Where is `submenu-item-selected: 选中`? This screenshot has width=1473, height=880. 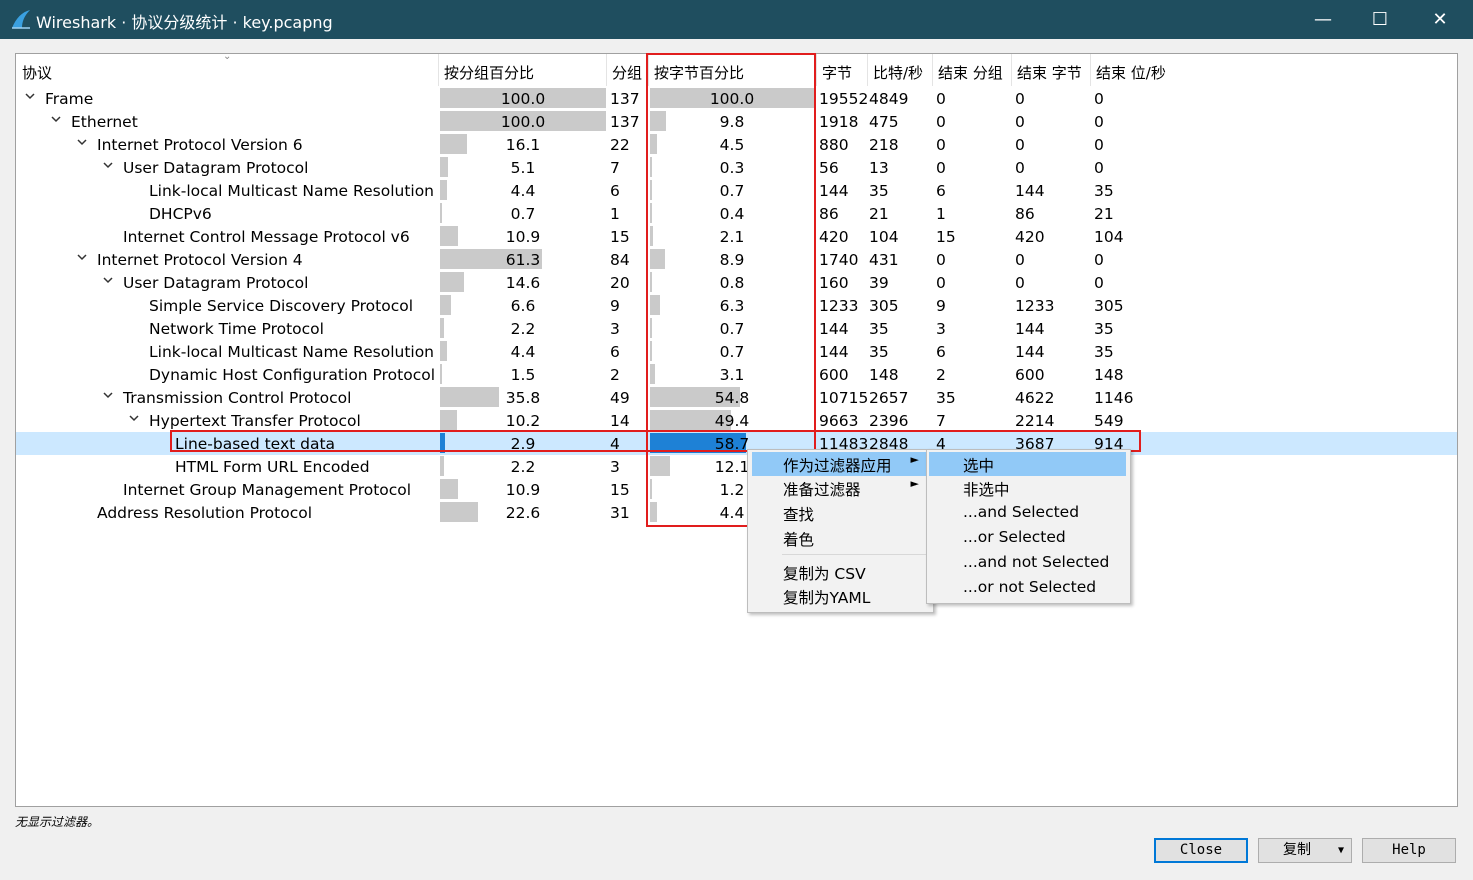
submenu-item-selected: 选中 is located at coordinates (1027, 464).